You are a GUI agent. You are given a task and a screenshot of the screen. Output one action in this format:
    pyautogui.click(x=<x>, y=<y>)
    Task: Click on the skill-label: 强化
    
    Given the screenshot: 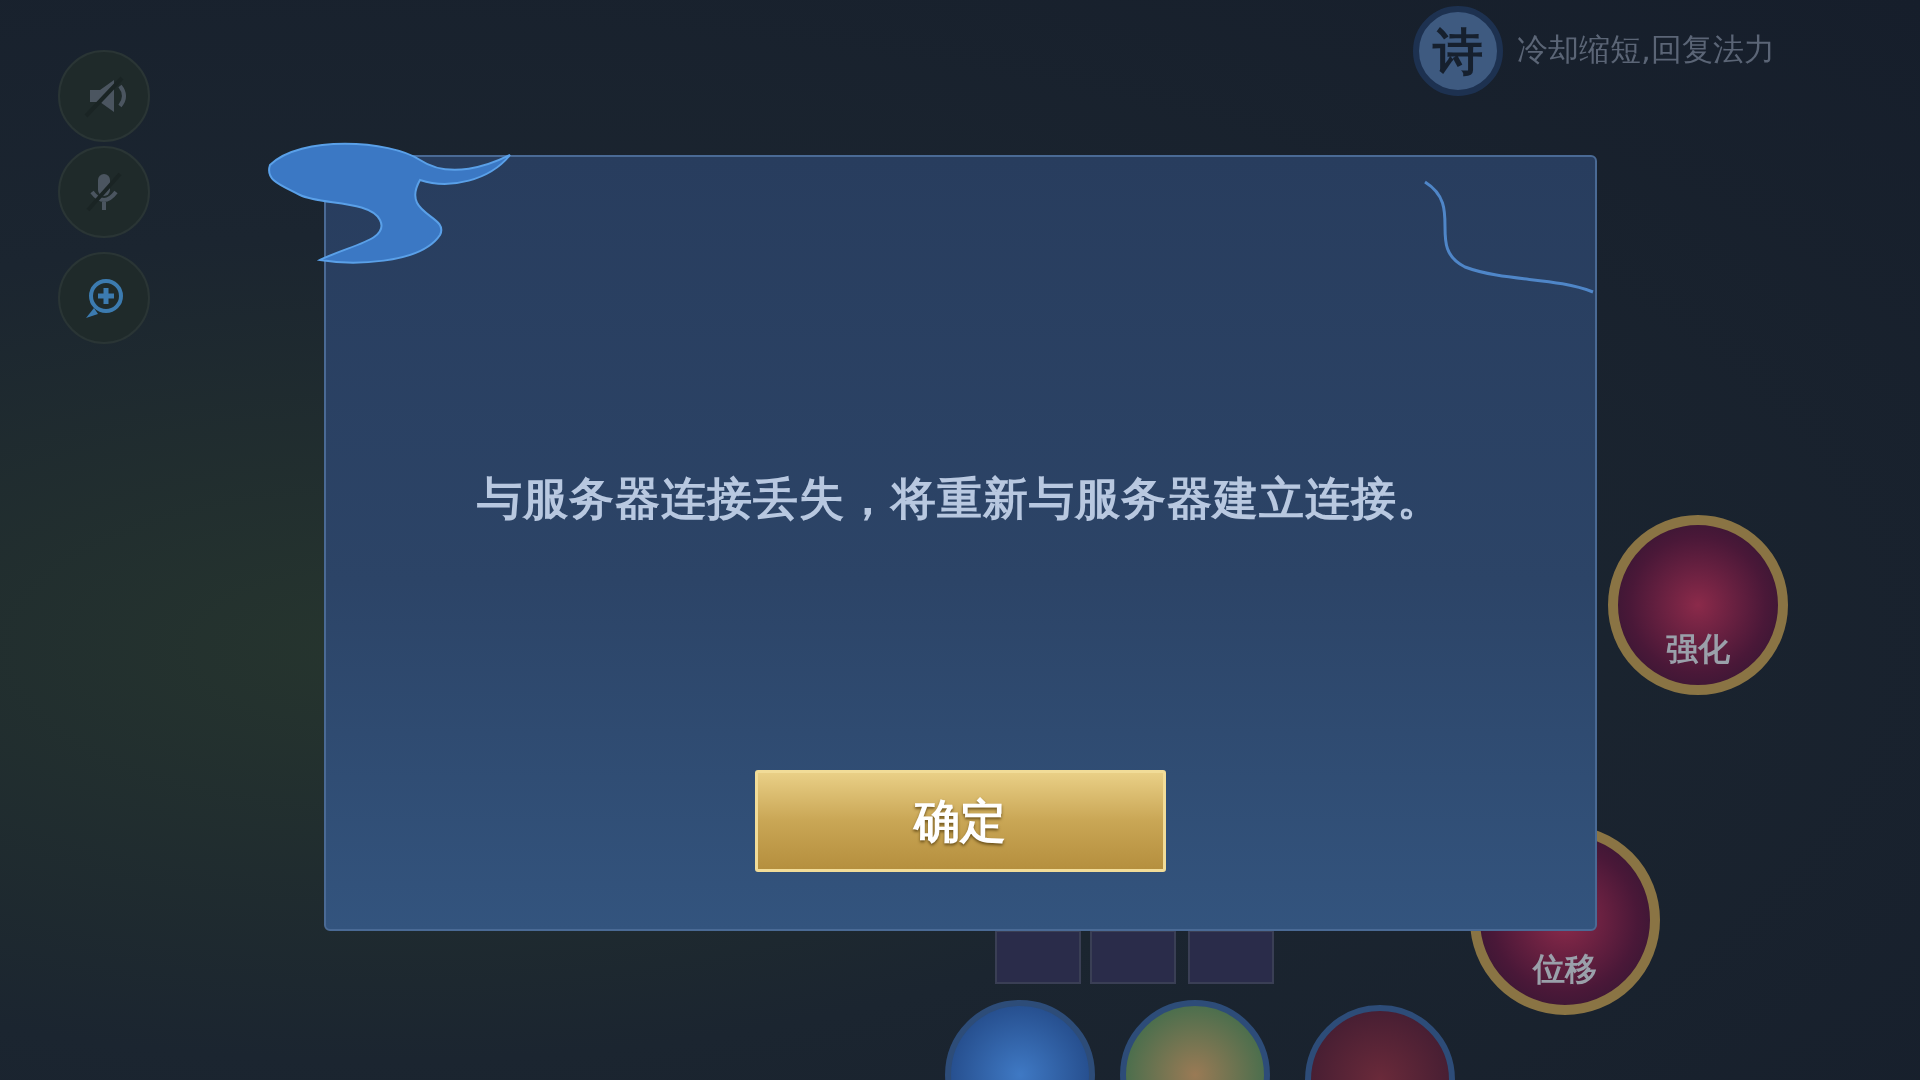 What is the action you would take?
    pyautogui.click(x=1698, y=649)
    